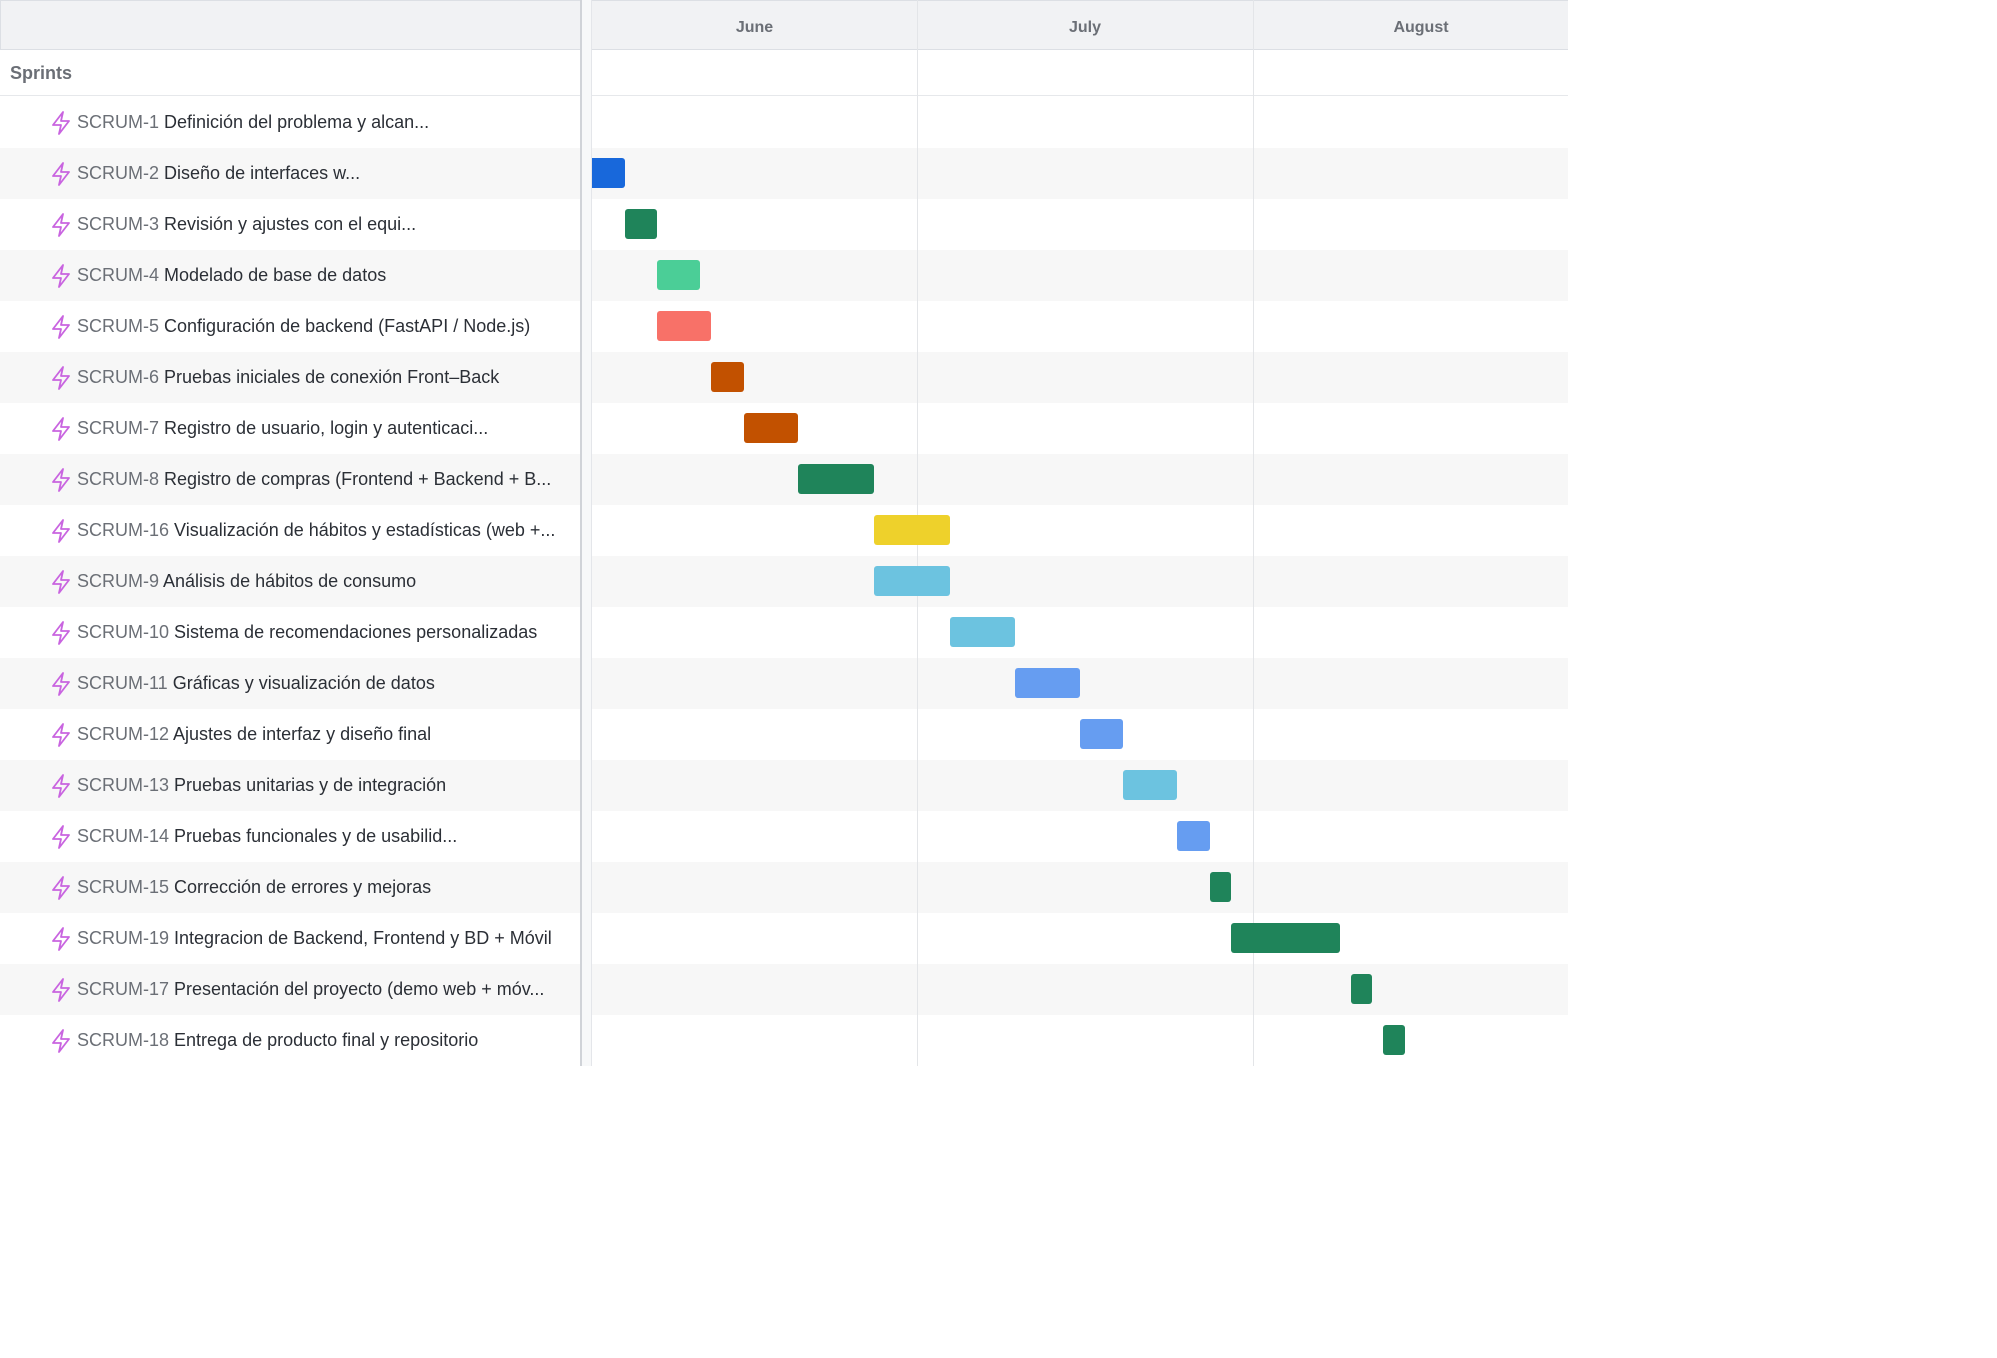 Image resolution: width=1997 pixels, height=1358 pixels. I want to click on issue-key: SCRUM-13, so click(123, 785).